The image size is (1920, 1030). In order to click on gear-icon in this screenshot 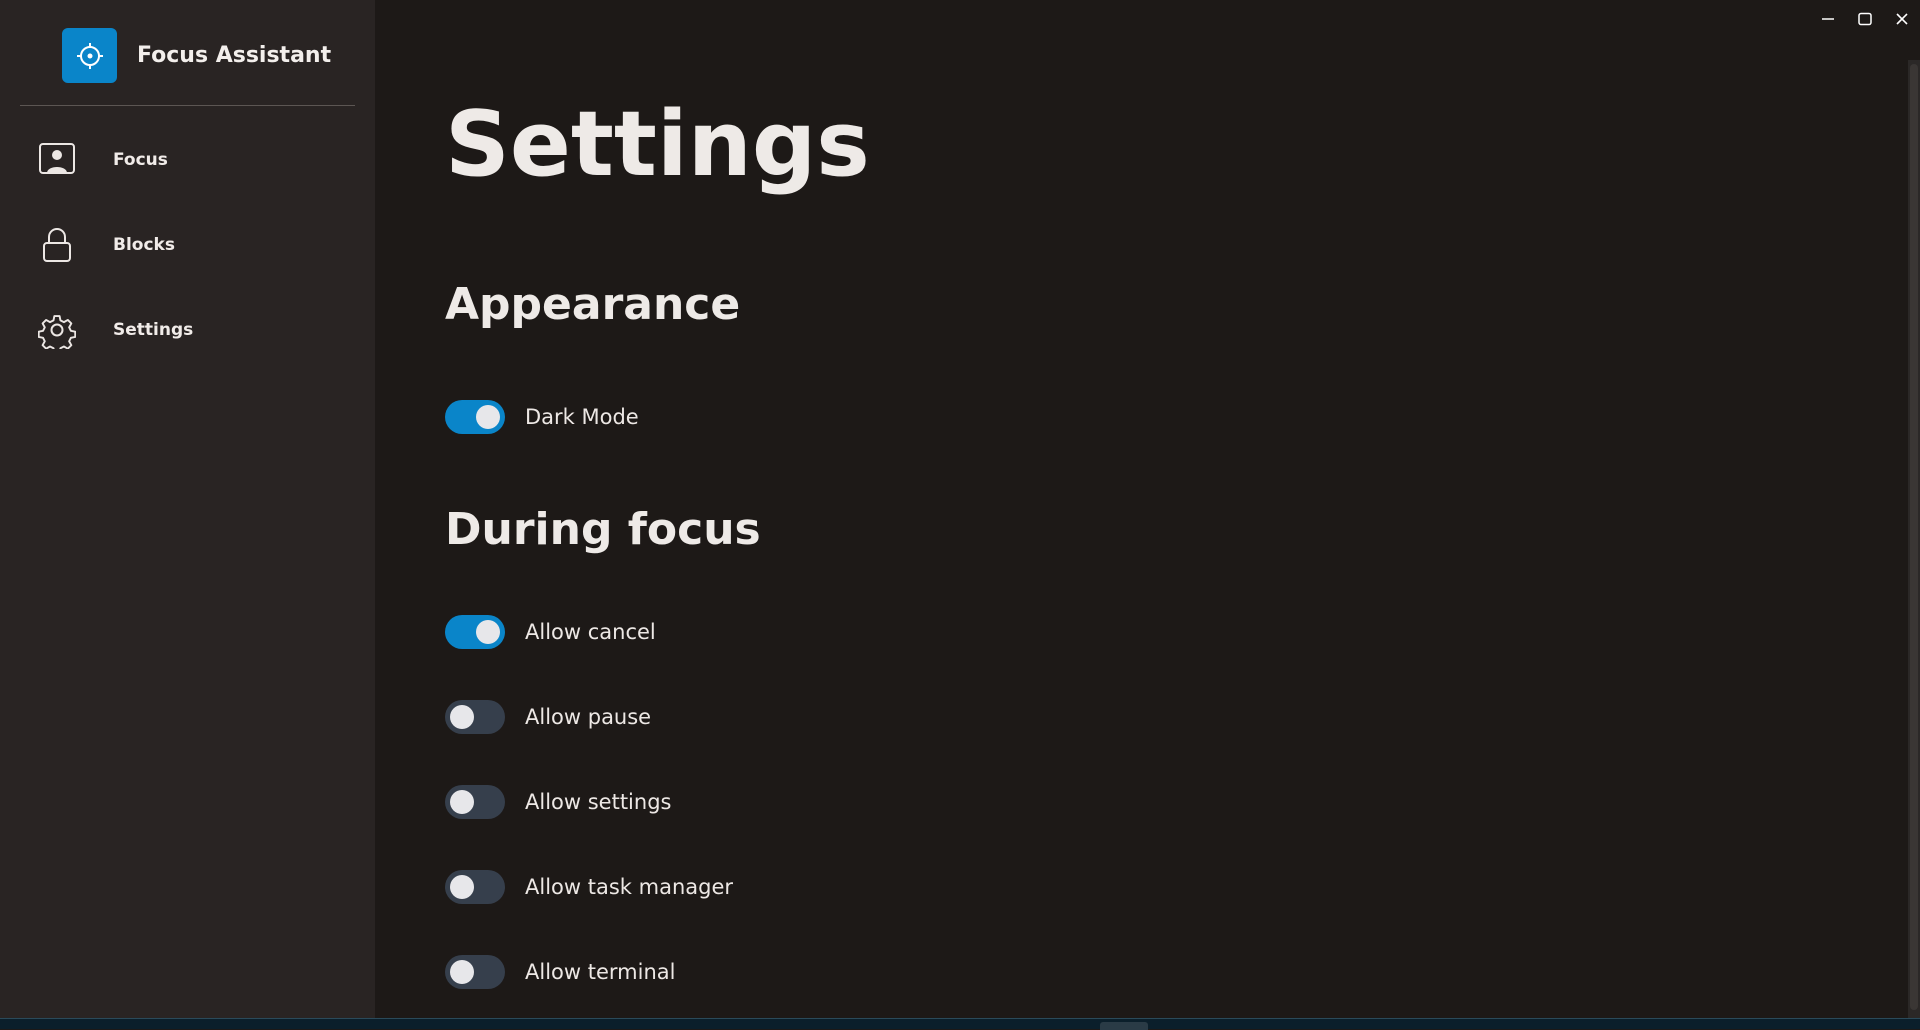, I will do `click(57, 330)`.